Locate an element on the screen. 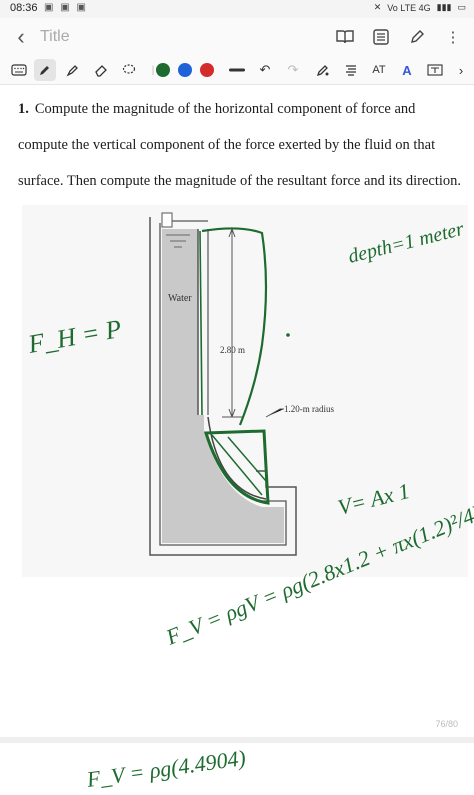 The width and height of the screenshot is (474, 795). list-view-icon is located at coordinates (381, 37).